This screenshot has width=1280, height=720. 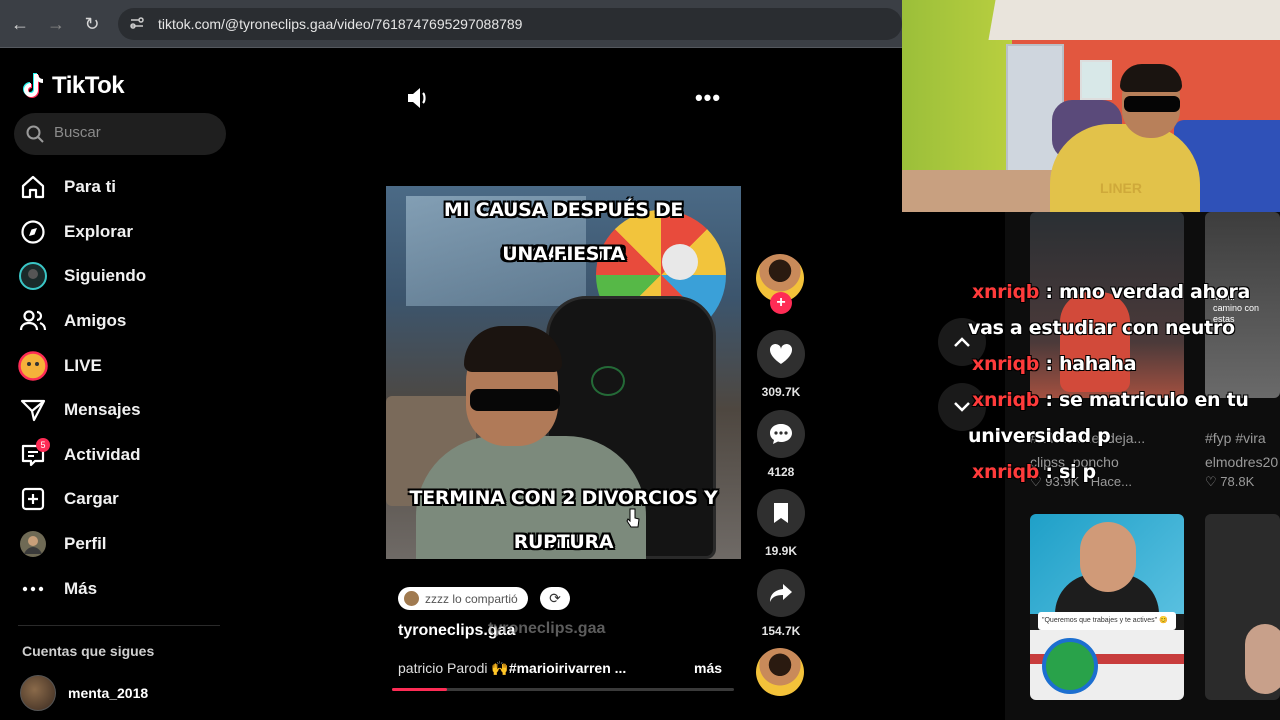 What do you see at coordinates (781, 303) in the screenshot?
I see `follow-plus-button: +` at bounding box center [781, 303].